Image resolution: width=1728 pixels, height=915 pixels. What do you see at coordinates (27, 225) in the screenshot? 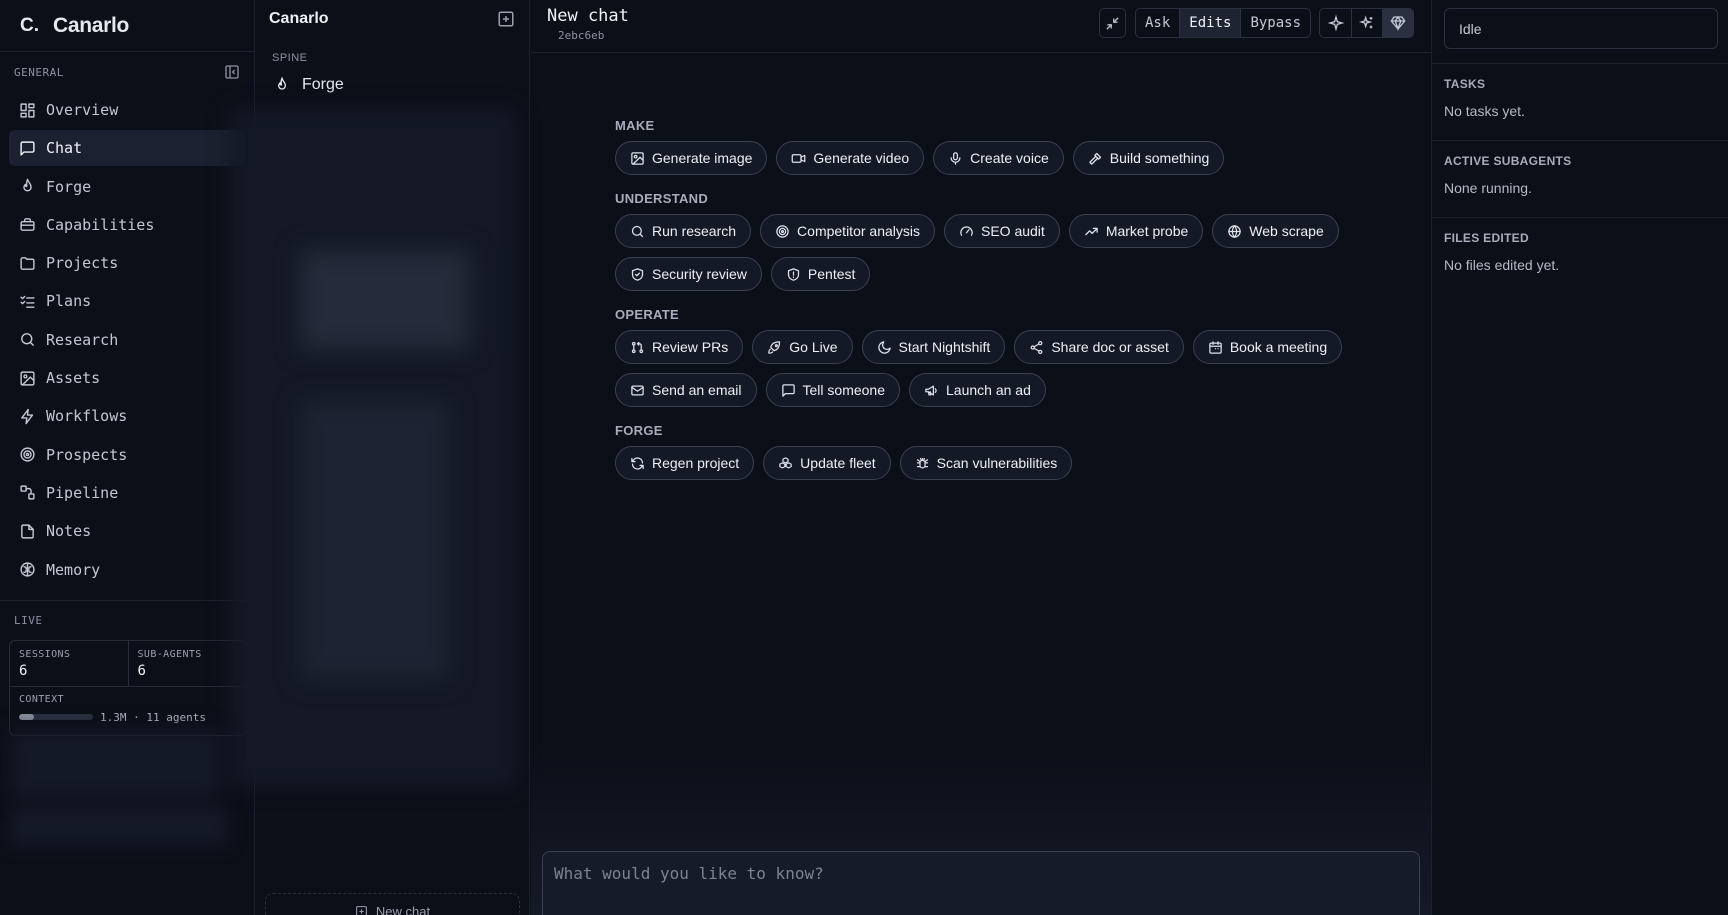
I see `toolbox-icon` at bounding box center [27, 225].